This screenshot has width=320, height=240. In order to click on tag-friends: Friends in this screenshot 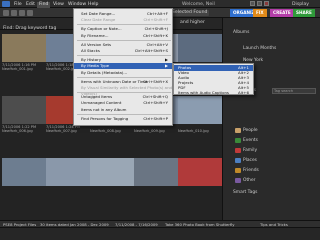, I will do `click(251, 170)`.